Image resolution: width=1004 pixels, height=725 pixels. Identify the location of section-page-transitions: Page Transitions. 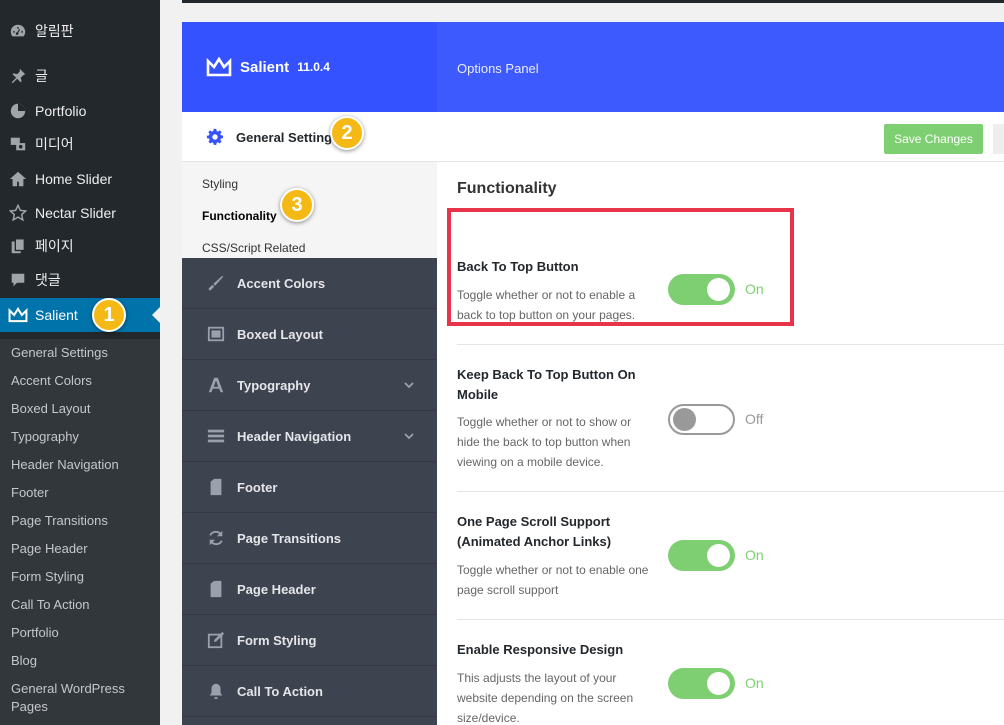
(309, 538).